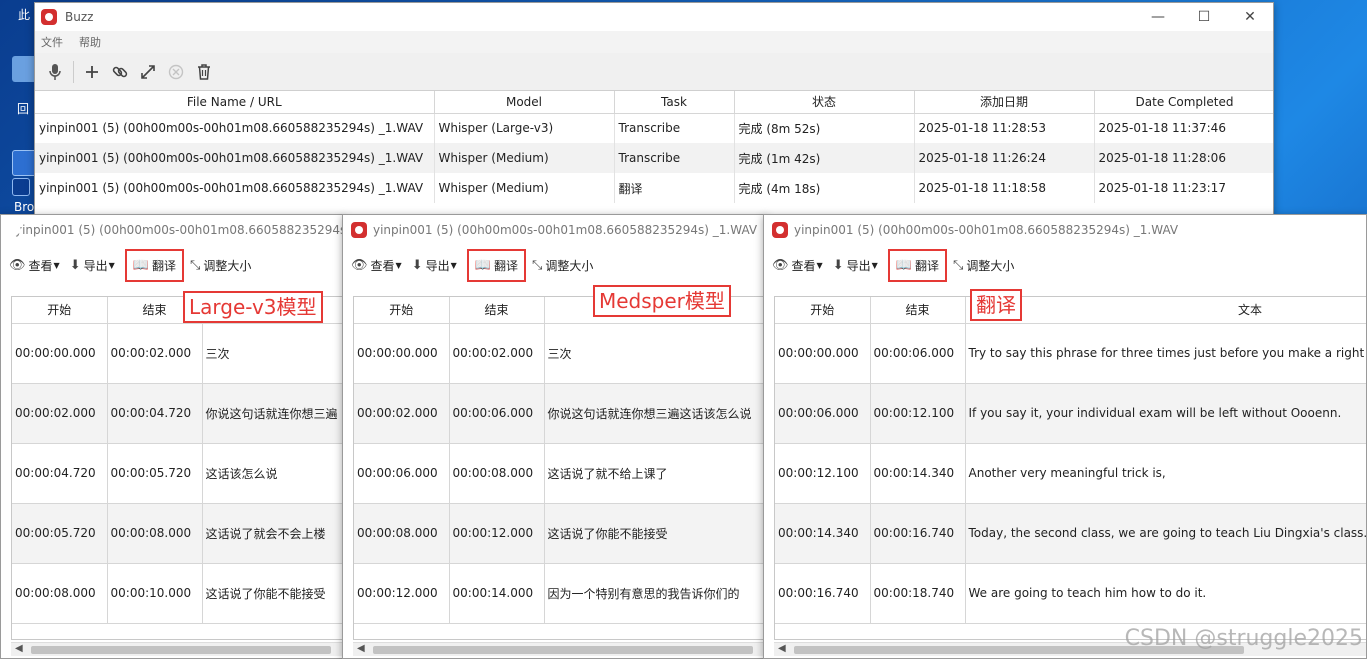 Image resolution: width=1367 pixels, height=659 pixels. Describe the element at coordinates (195, 265) in the screenshot. I see `resize-icon: ⤡` at that location.